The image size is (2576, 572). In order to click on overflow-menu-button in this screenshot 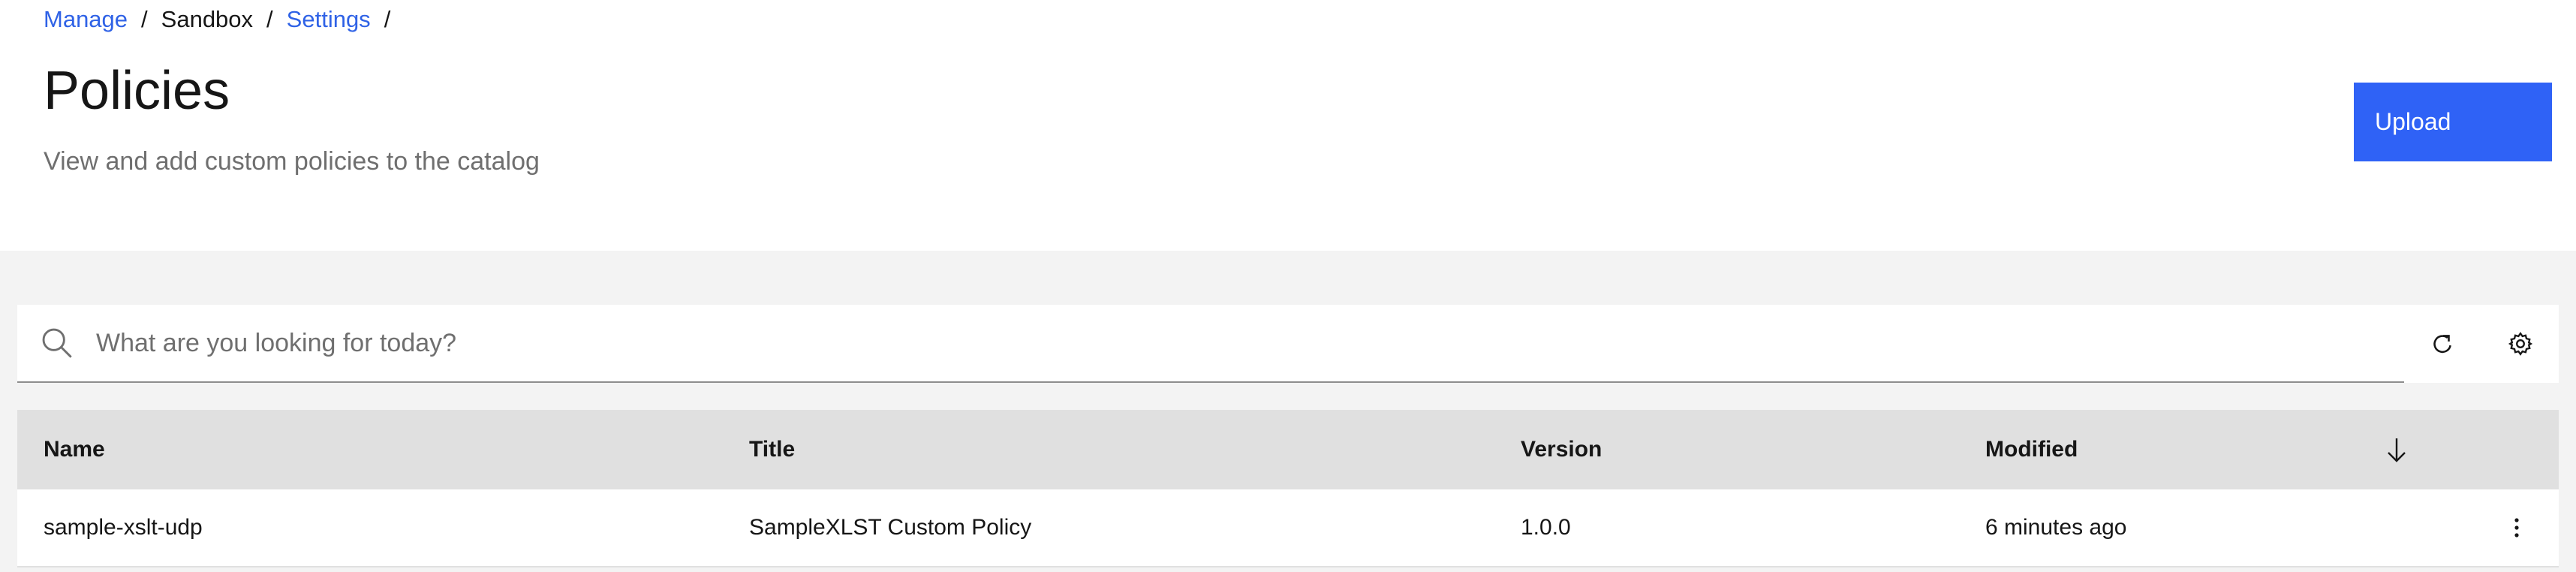, I will do `click(2516, 527)`.